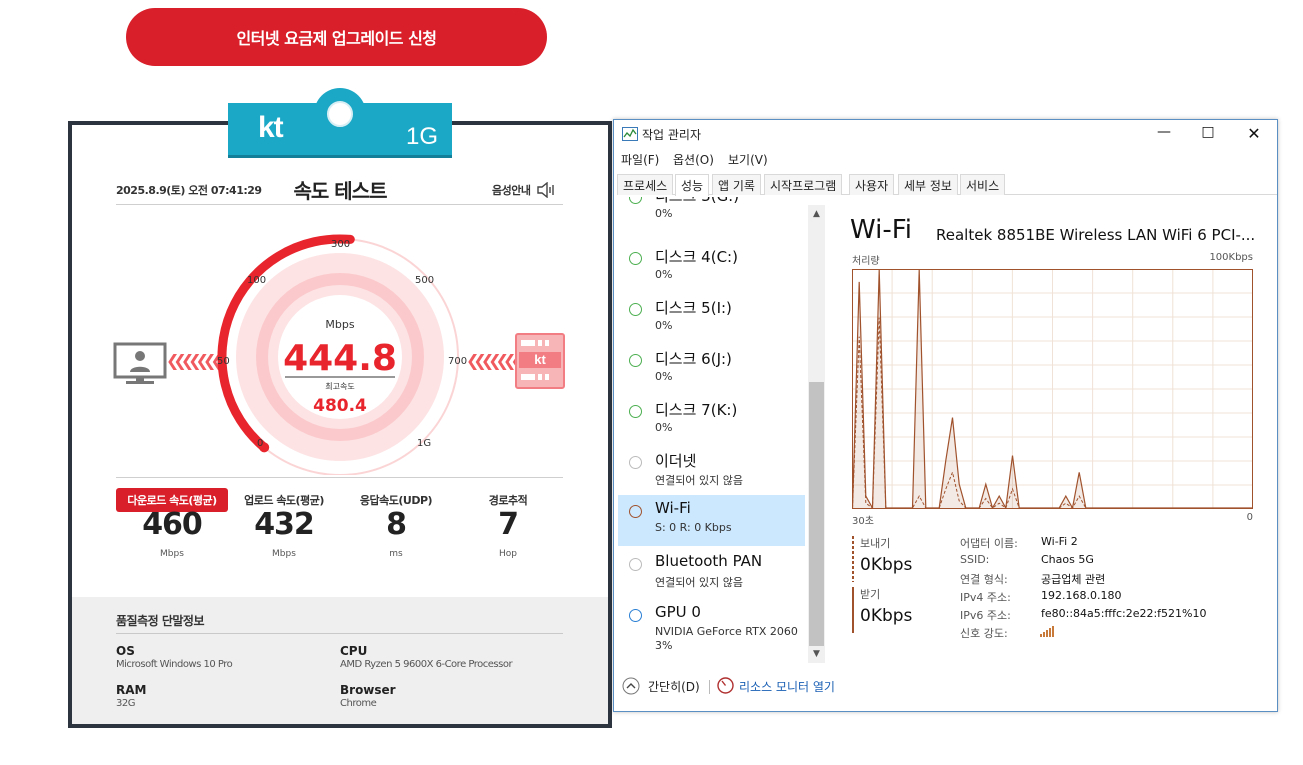 The image size is (1303, 765). Describe the element at coordinates (673, 508) in the screenshot. I see `item-name: Wi-Fi` at that location.